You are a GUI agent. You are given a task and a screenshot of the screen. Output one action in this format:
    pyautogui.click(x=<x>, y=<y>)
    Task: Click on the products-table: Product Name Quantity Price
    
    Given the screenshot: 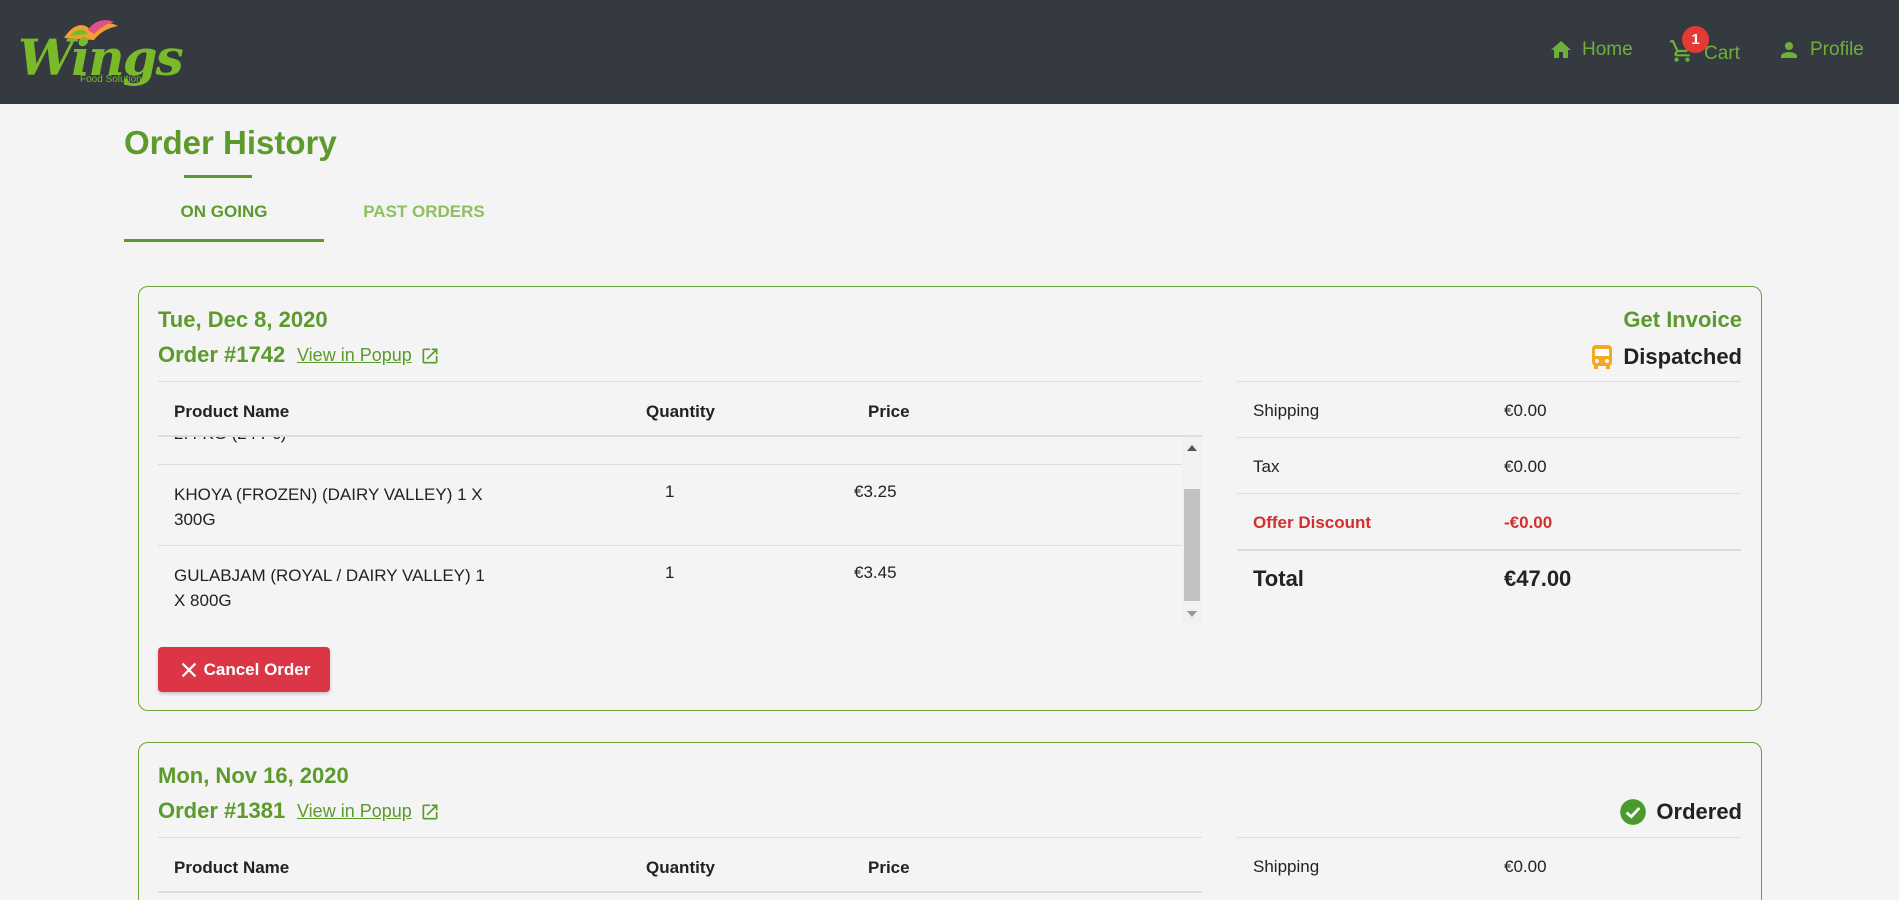 What is the action you would take?
    pyautogui.click(x=680, y=865)
    